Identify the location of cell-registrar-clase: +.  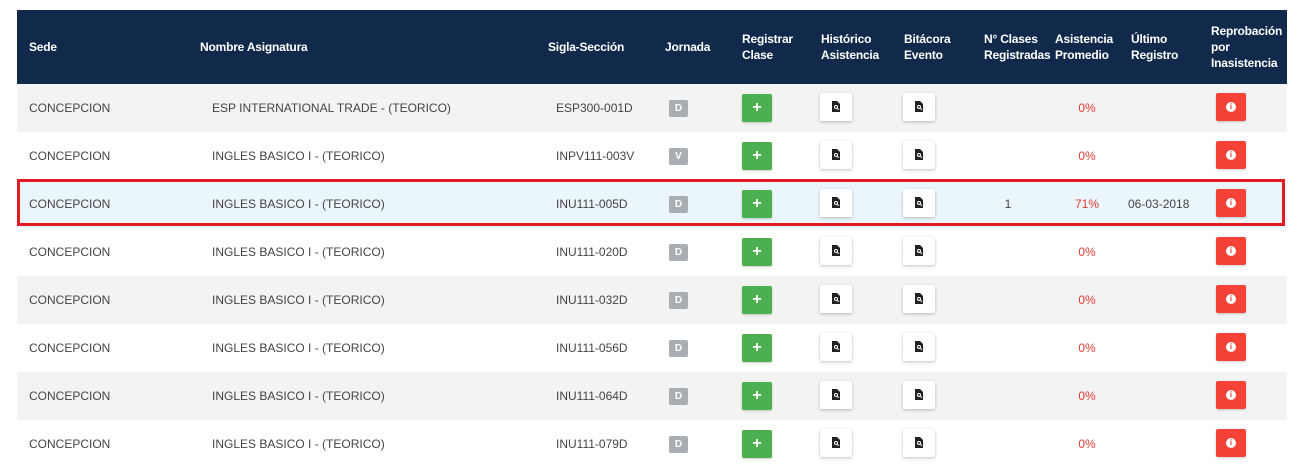
(766, 108).